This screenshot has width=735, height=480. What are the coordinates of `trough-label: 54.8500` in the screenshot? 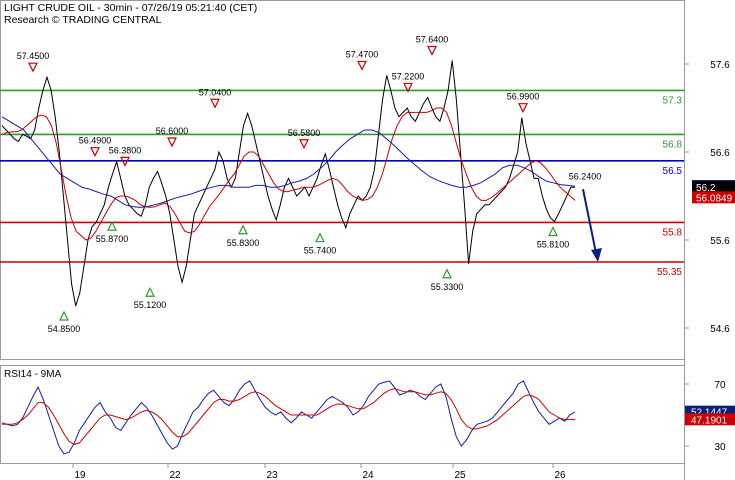 It's located at (64, 329).